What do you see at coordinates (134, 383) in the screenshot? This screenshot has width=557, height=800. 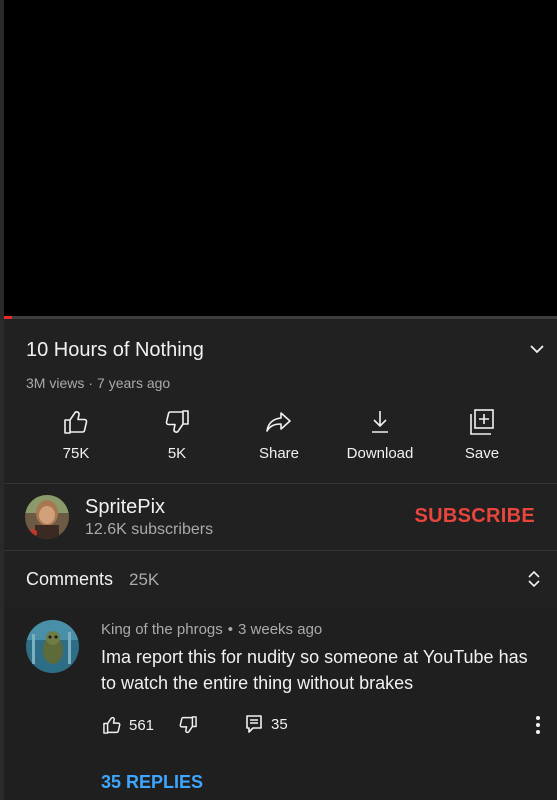 I see `upload-age: 7 years ago` at bounding box center [134, 383].